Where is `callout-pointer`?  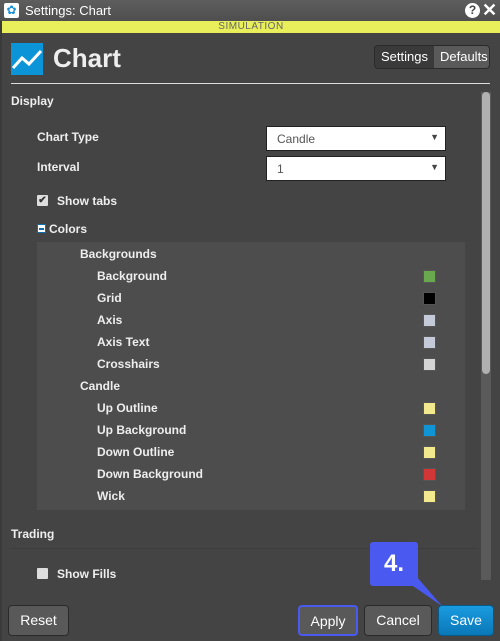
callout-pointer is located at coordinates (426, 591).